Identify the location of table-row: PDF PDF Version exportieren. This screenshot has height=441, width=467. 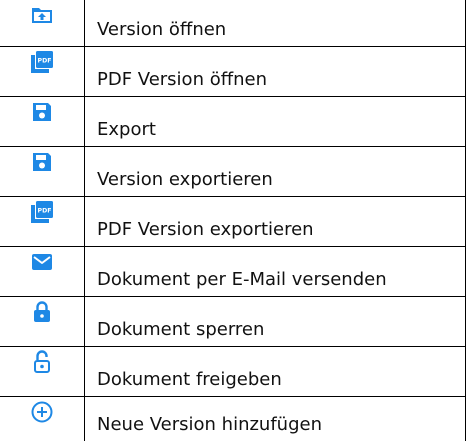
(233, 221).